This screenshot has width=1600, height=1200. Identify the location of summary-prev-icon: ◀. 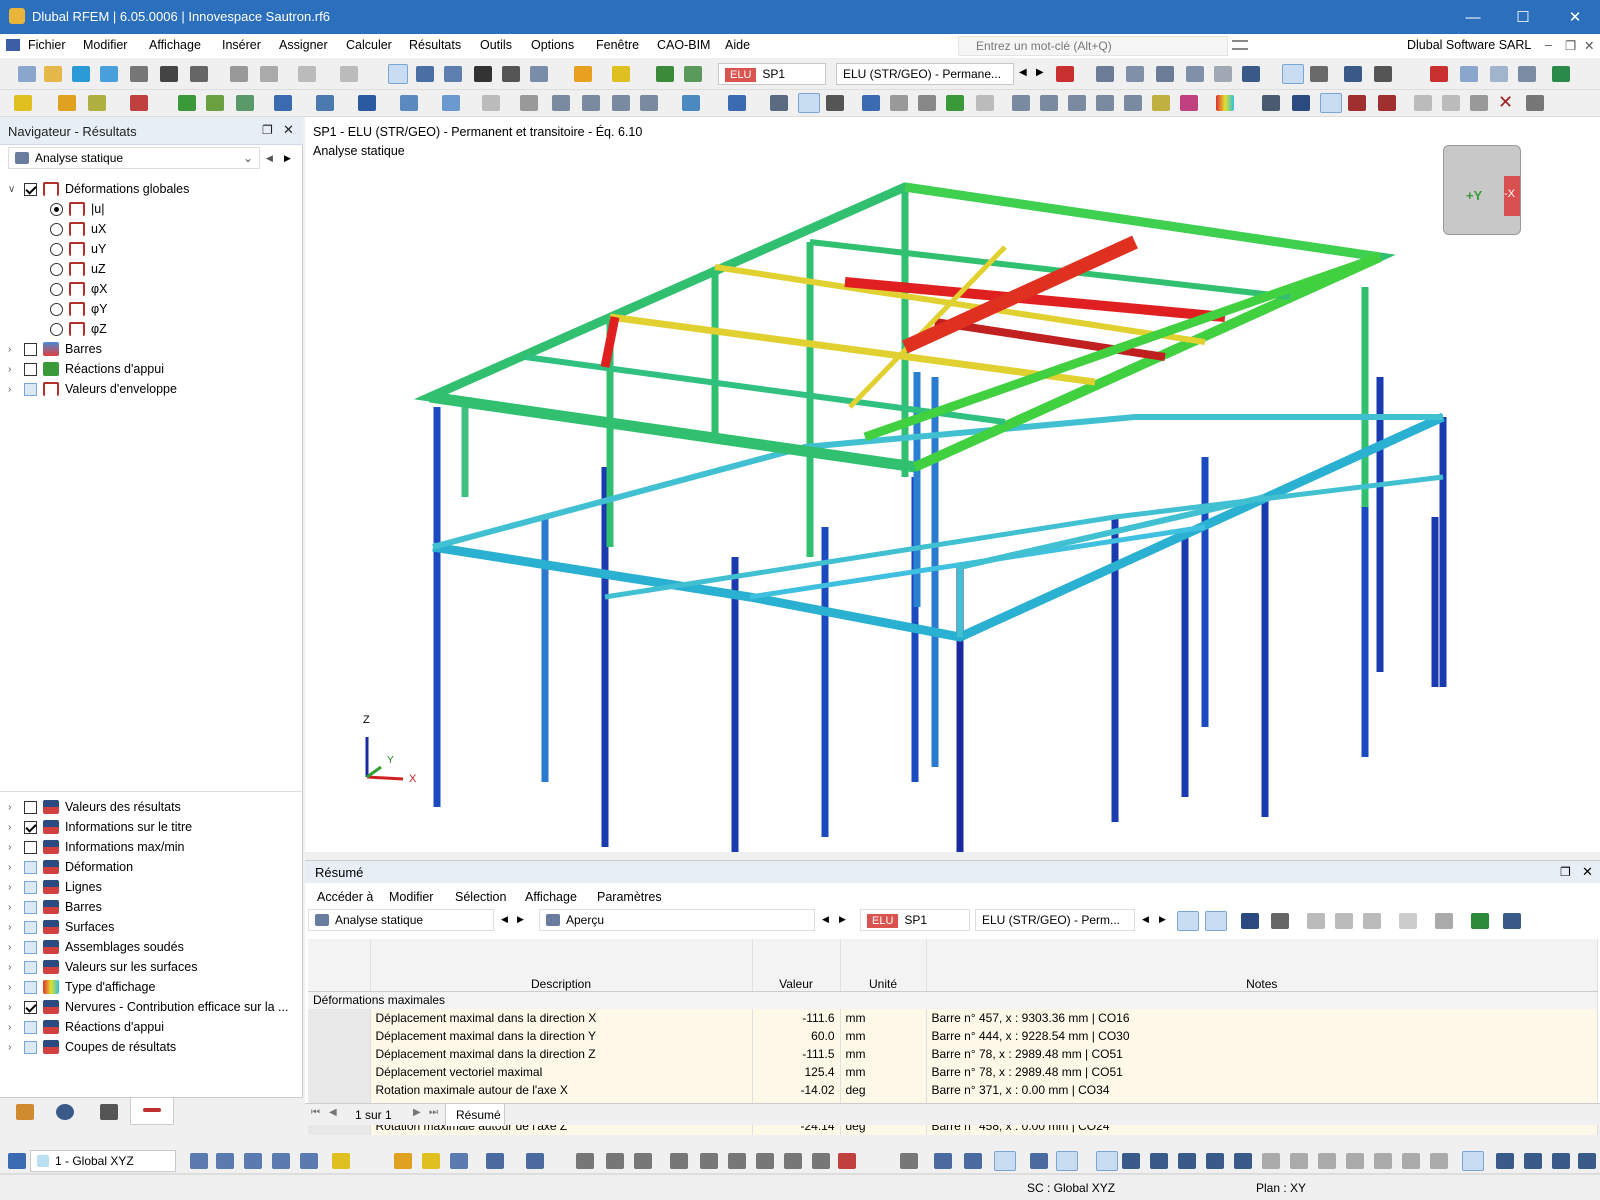
(504, 919).